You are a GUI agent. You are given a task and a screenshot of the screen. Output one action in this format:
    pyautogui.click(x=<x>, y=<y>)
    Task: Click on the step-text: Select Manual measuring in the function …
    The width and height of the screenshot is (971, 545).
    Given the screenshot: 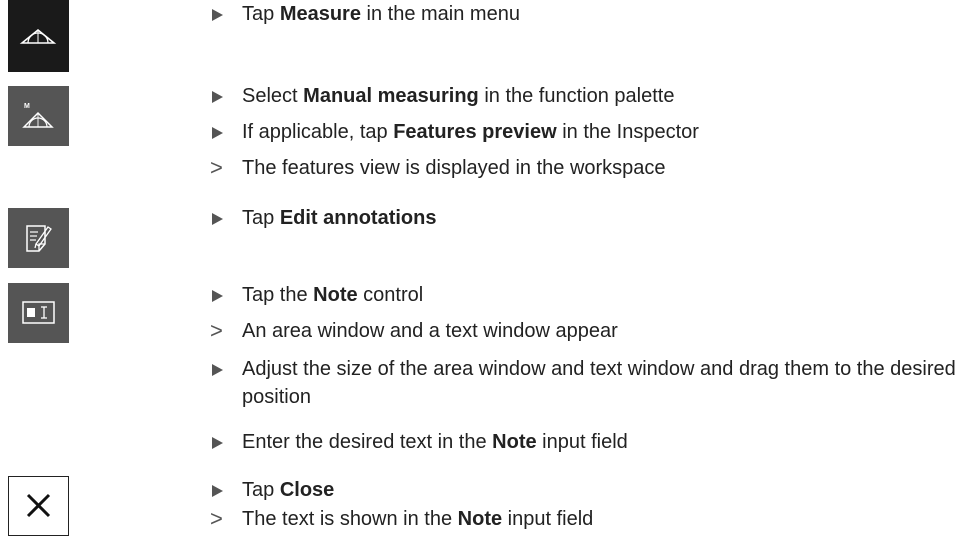 What is the action you would take?
    pyautogui.click(x=601, y=96)
    